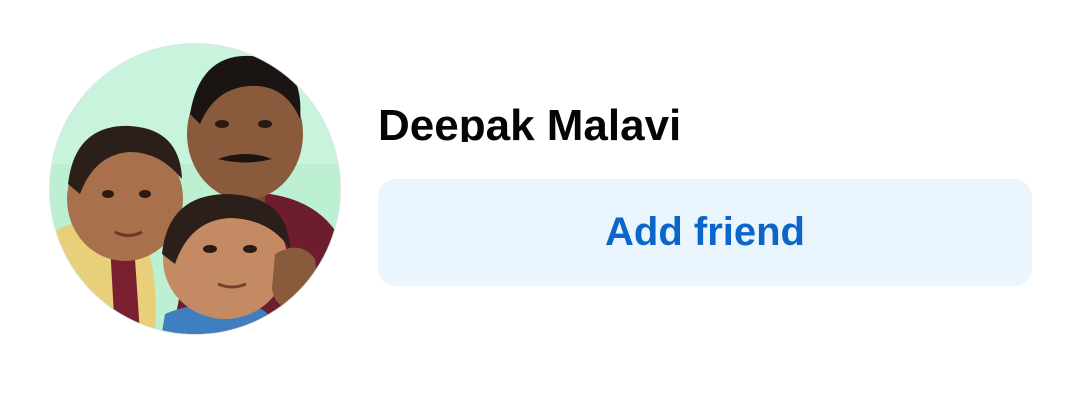  Describe the element at coordinates (529, 119) in the screenshot. I see `profile-name: Deepak Malavi` at that location.